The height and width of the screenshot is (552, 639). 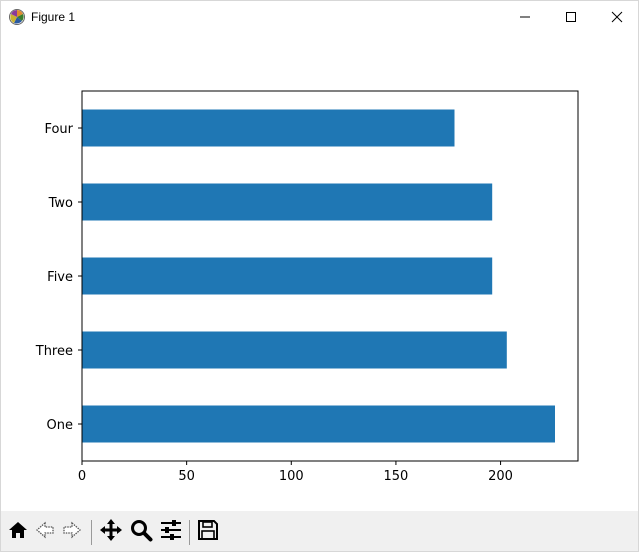 What do you see at coordinates (60, 277) in the screenshot?
I see `y-tick-label: Five` at bounding box center [60, 277].